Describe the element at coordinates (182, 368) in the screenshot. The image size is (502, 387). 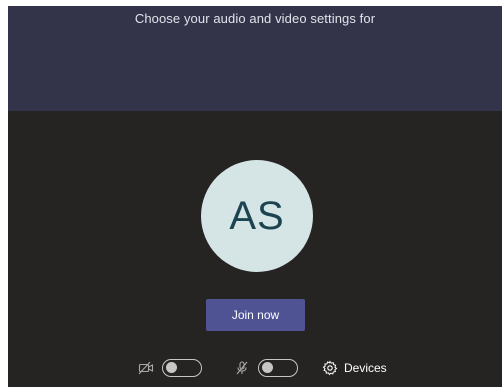
I see `camera-toggle` at that location.